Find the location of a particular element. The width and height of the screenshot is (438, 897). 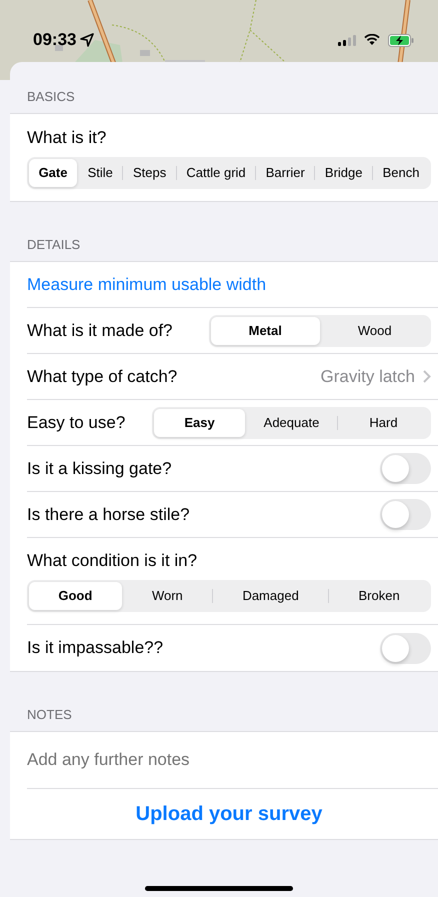

battery-charging-icon is located at coordinates (401, 40).